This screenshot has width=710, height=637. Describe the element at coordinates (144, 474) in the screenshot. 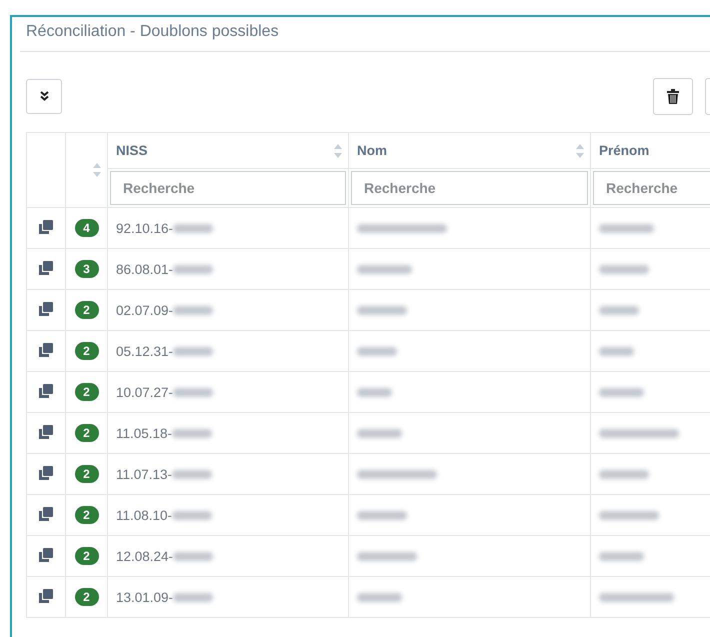

I see `niss-text: 11.07.13-` at that location.